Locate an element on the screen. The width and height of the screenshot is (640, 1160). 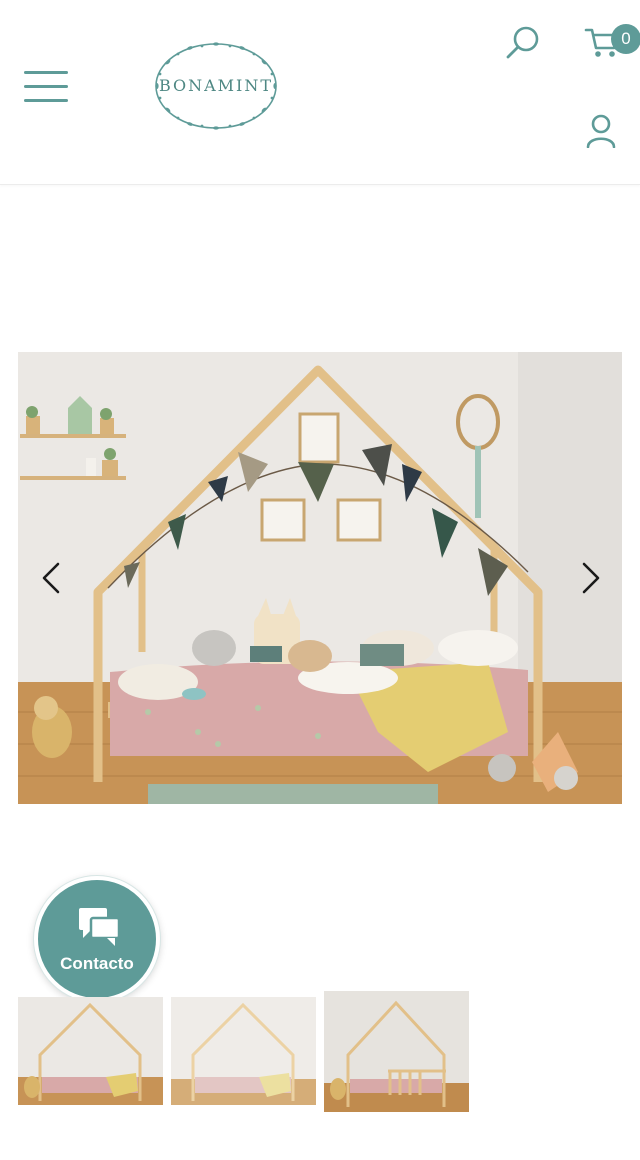
chevron-right-icon is located at coordinates (591, 578).